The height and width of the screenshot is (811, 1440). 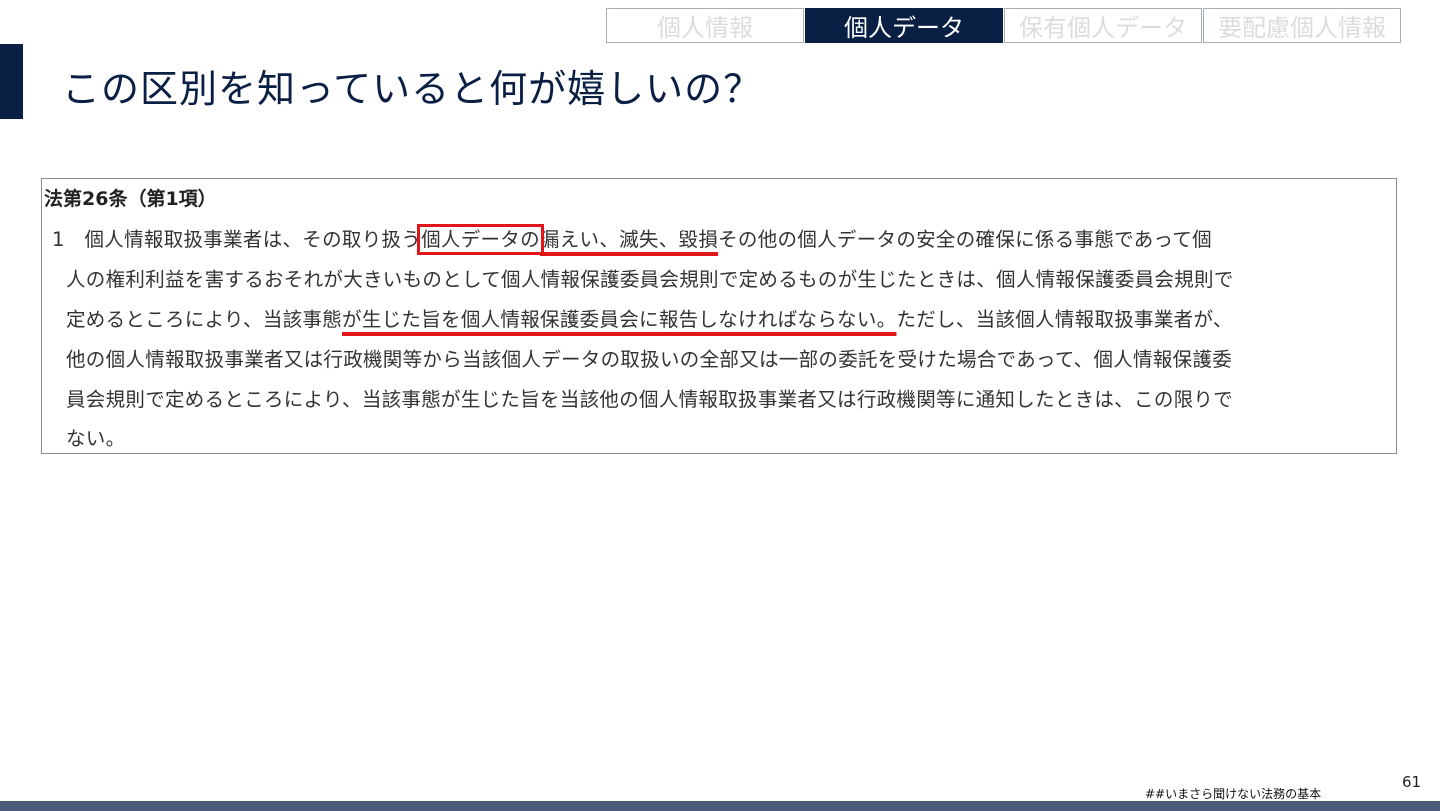 What do you see at coordinates (1064, 319) in the screenshot?
I see `law-line-3-text-b: ただし、当該個人情報取扱事業者が、` at bounding box center [1064, 319].